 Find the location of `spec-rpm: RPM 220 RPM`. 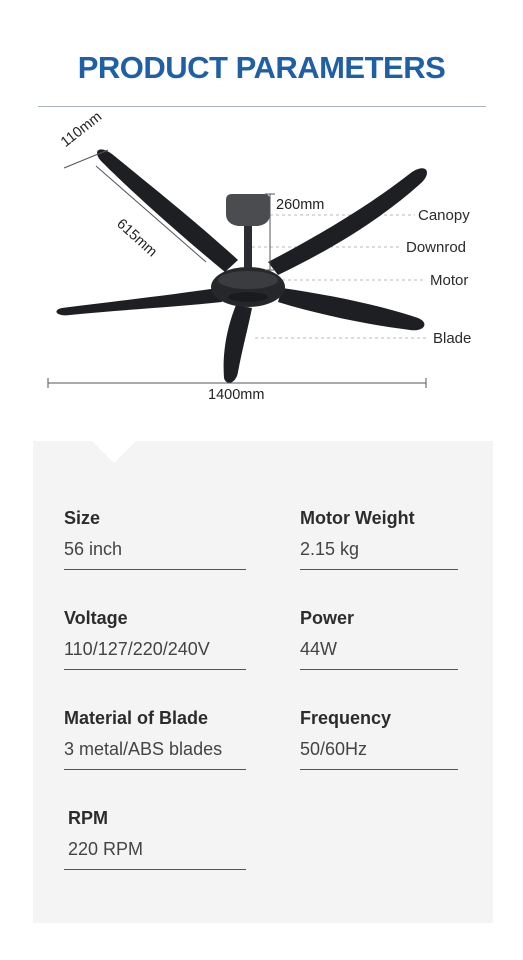

spec-rpm: RPM 220 RPM is located at coordinates (157, 838).